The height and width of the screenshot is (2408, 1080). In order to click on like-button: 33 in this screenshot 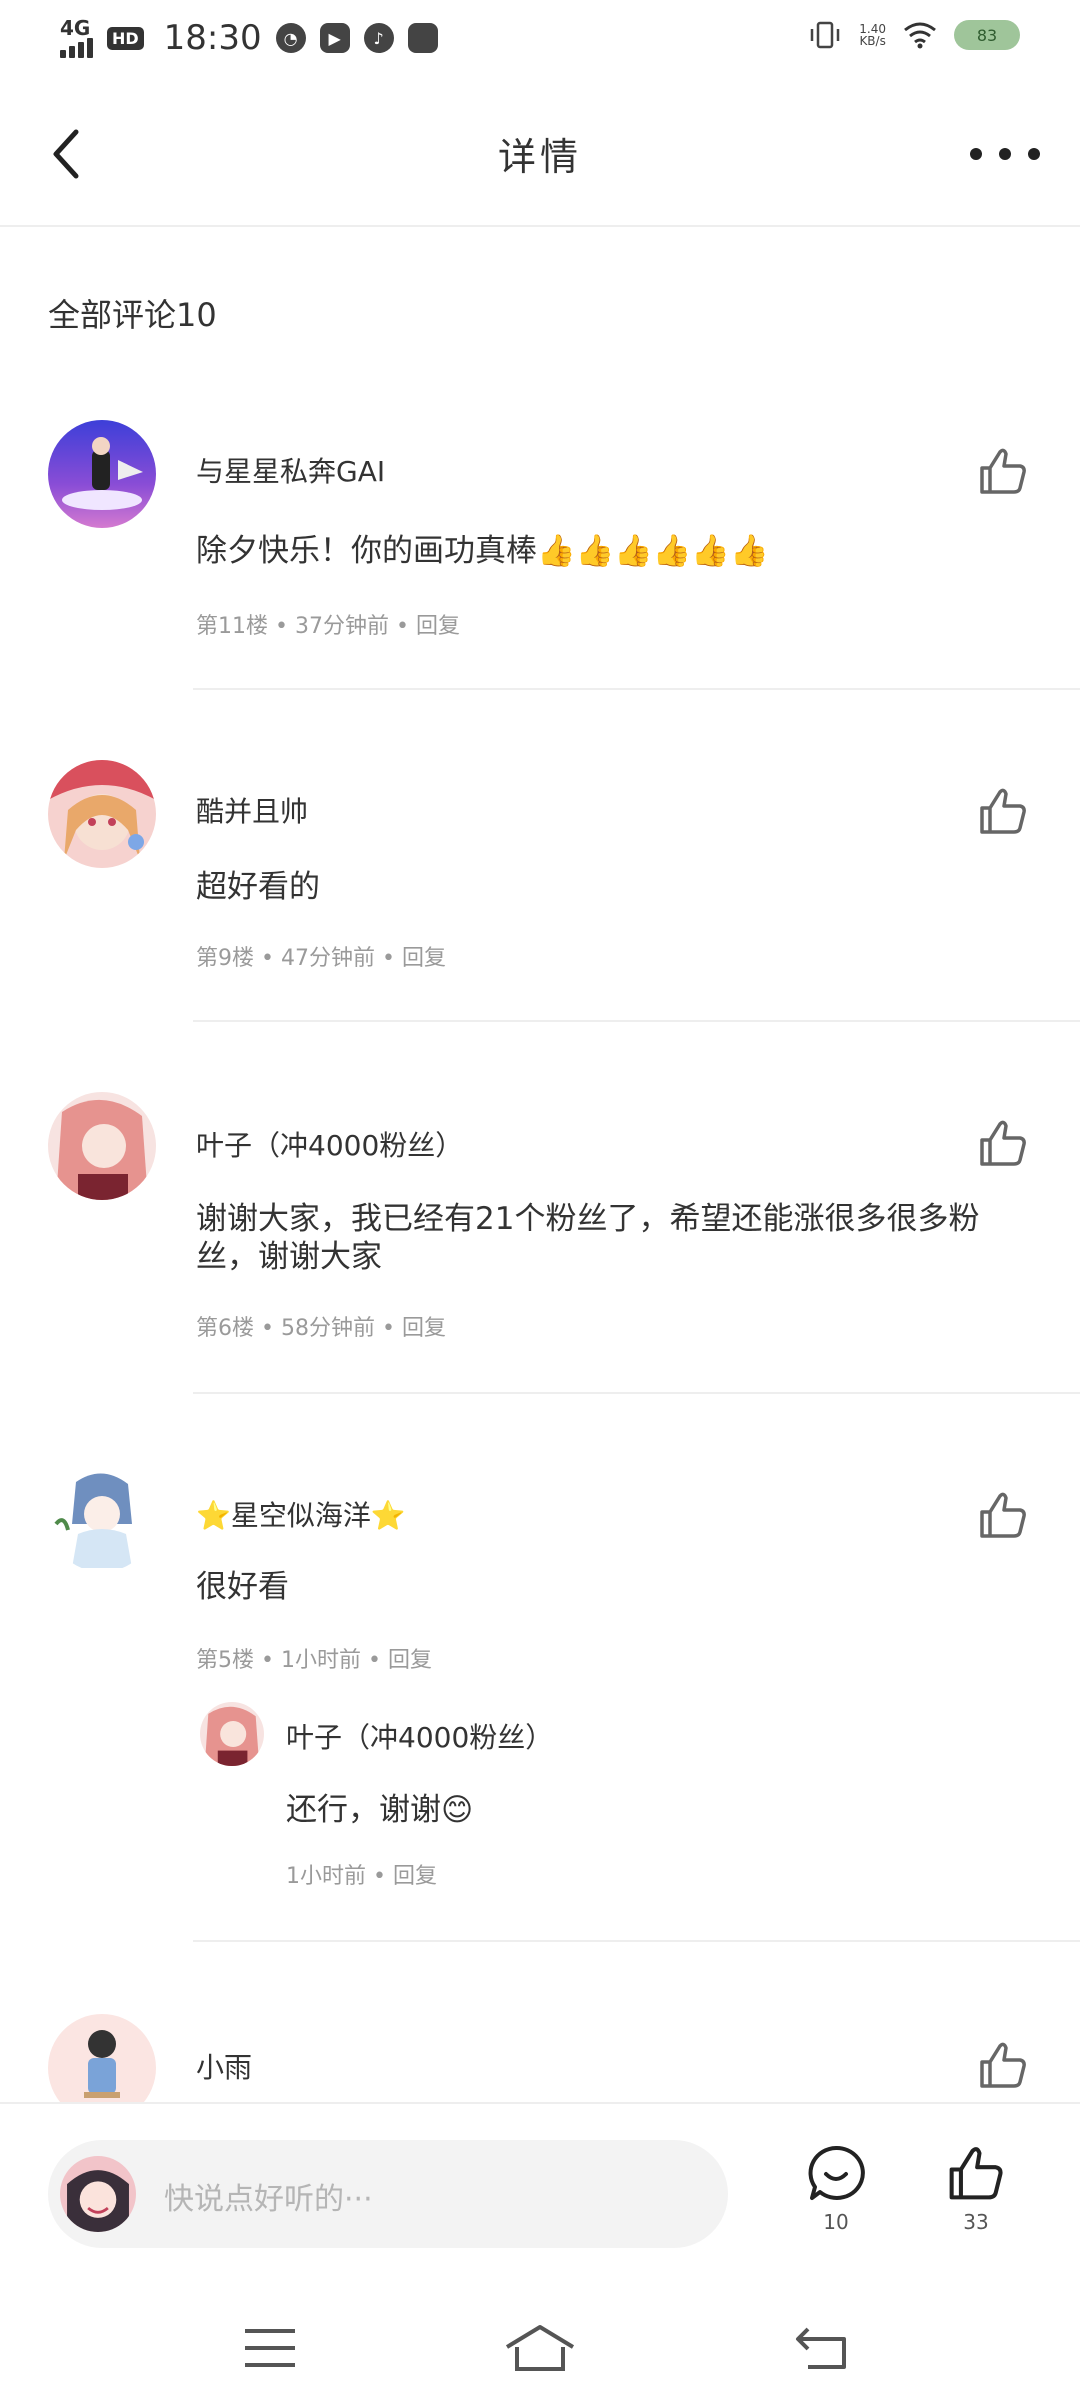, I will do `click(976, 2189)`.